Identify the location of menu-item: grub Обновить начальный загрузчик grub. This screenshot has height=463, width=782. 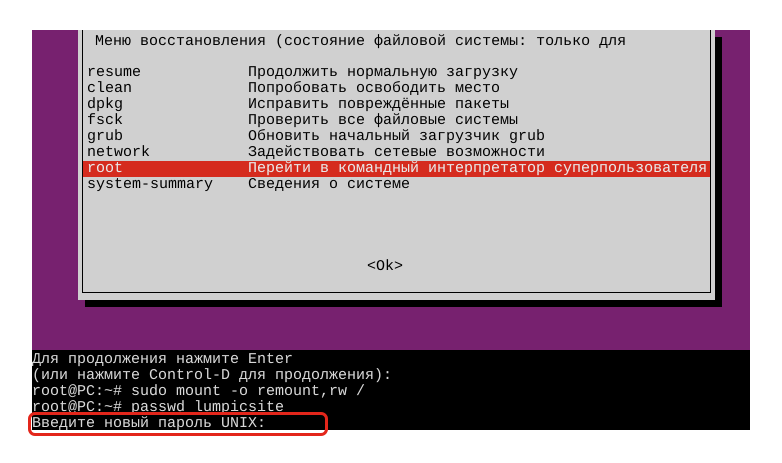
(396, 137).